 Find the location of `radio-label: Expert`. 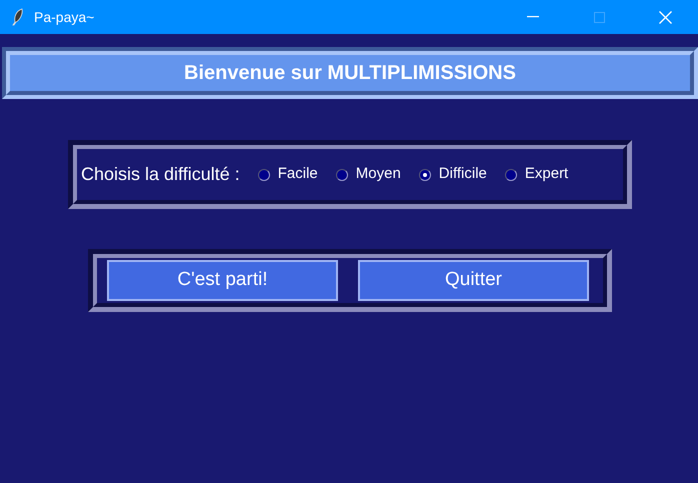

radio-label: Expert is located at coordinates (546, 174).